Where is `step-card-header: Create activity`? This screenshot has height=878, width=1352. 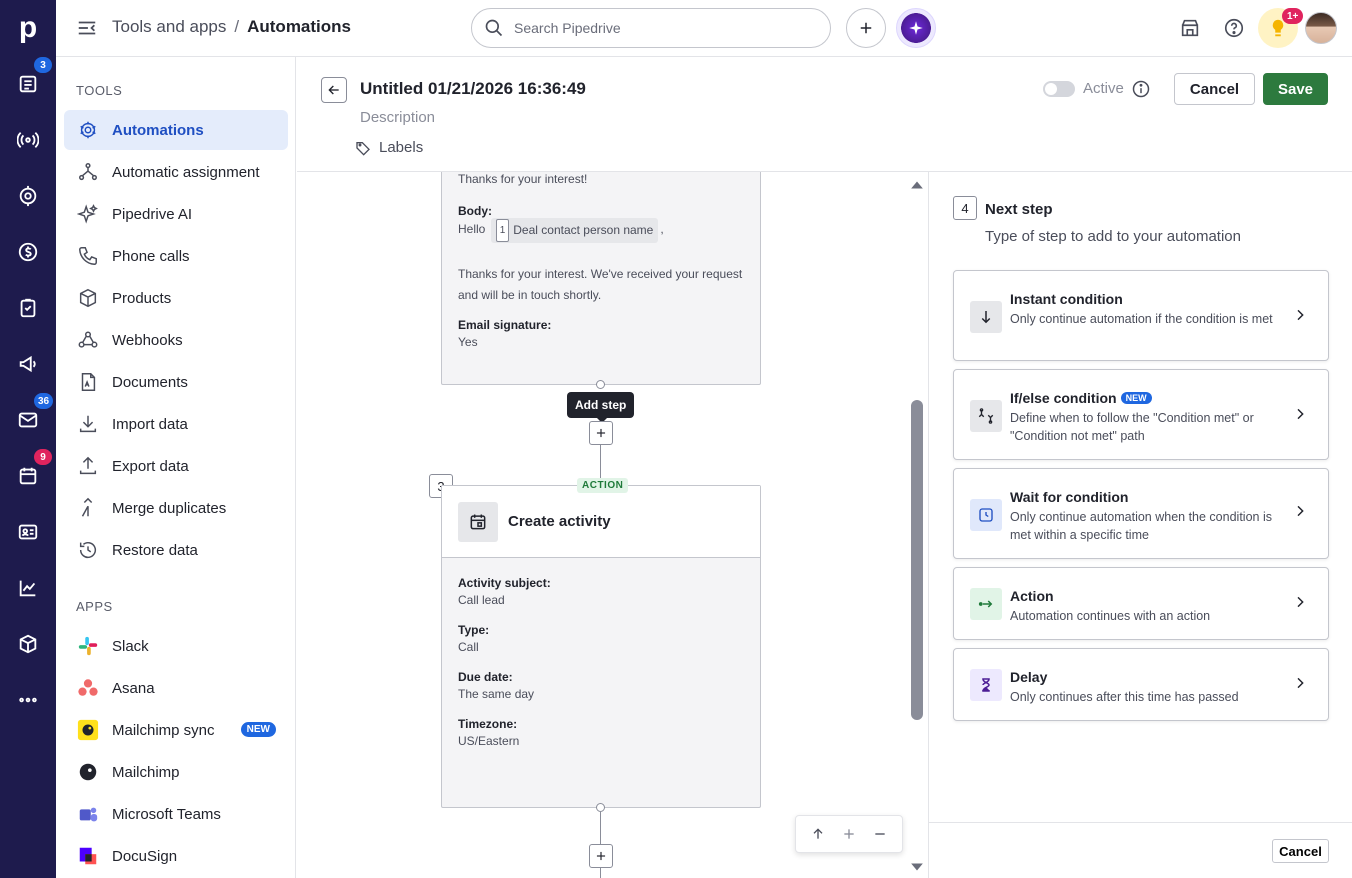
step-card-header: Create activity is located at coordinates (601, 522).